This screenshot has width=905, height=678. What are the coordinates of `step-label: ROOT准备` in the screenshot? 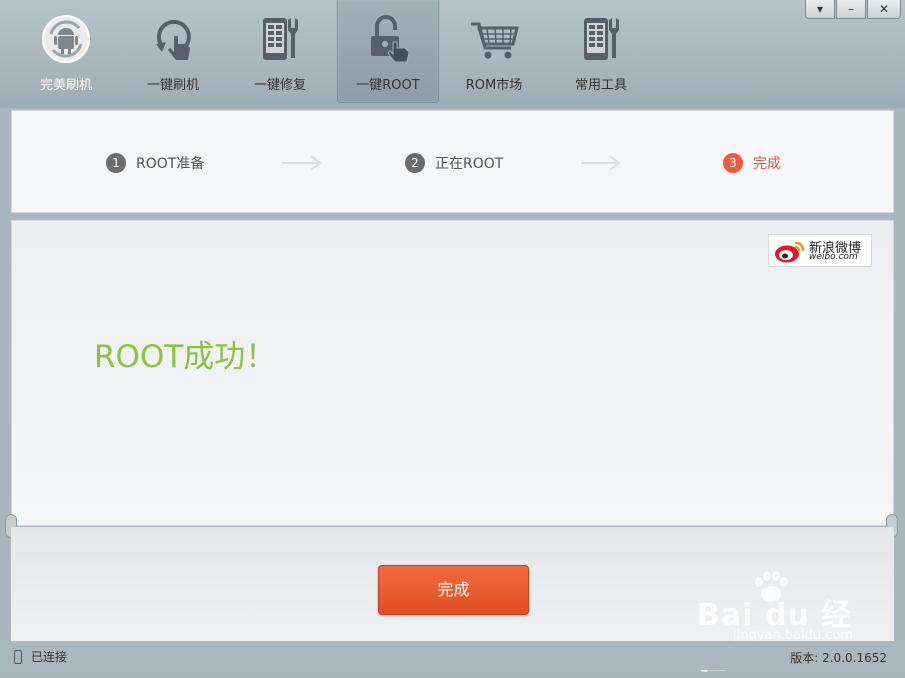 It's located at (170, 164).